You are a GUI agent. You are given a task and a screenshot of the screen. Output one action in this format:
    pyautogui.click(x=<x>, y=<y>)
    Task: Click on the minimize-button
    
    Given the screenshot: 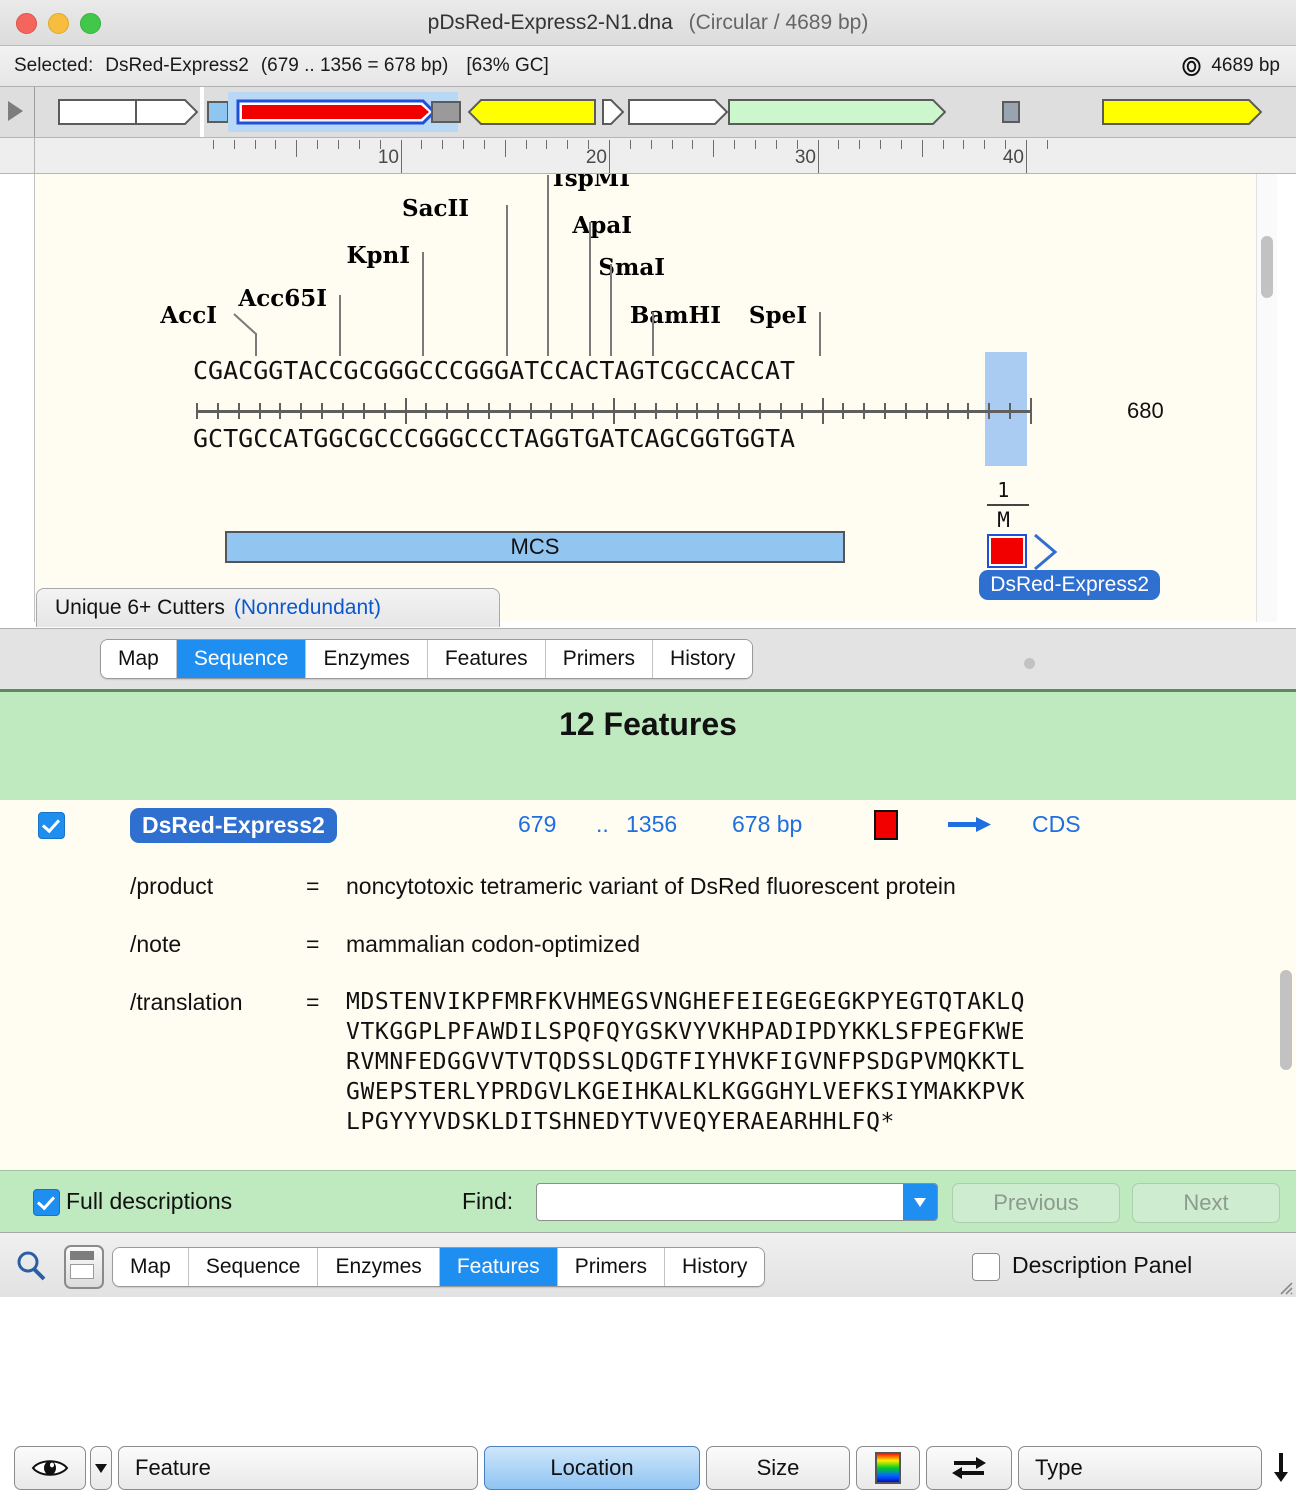 What is the action you would take?
    pyautogui.click(x=58, y=23)
    